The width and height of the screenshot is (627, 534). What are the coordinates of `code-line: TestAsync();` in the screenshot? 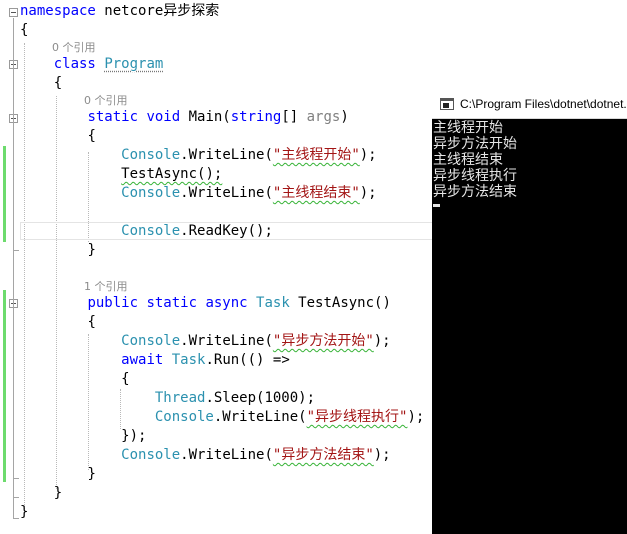 It's located at (121, 174).